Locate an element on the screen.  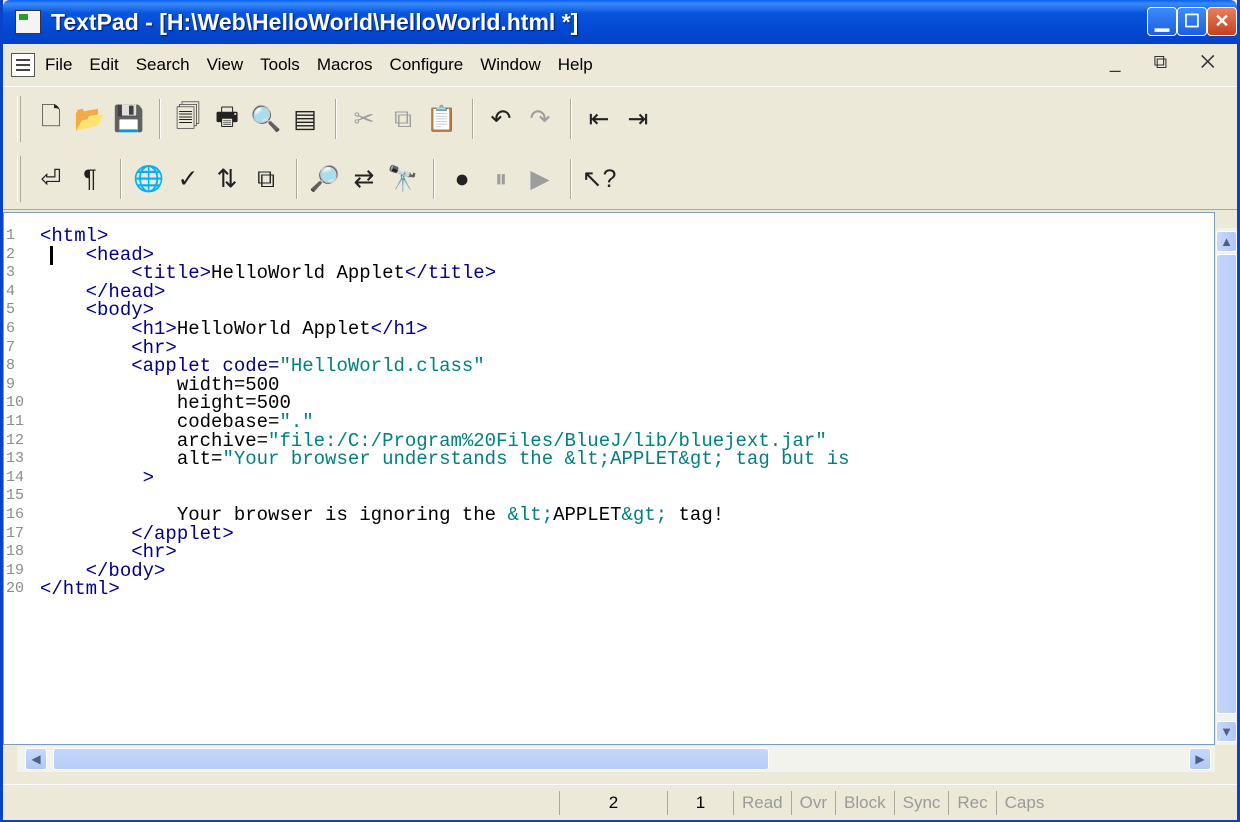
code-line: <title>HelloWorld Applet</title> is located at coordinates (627, 273).